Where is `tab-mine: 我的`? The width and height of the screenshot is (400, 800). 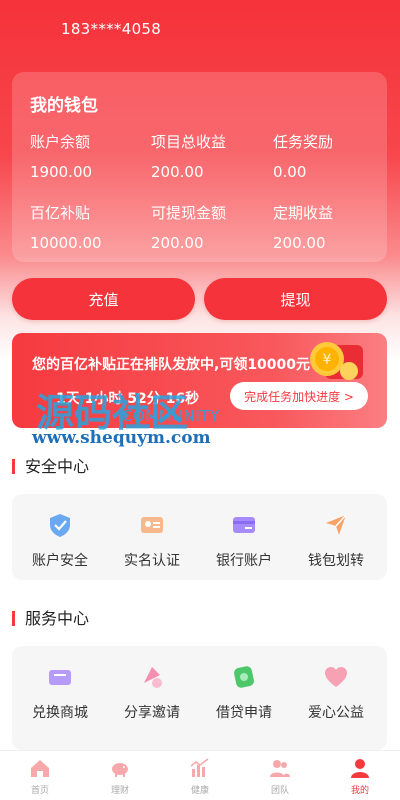 tab-mine: 我的 is located at coordinates (360, 776).